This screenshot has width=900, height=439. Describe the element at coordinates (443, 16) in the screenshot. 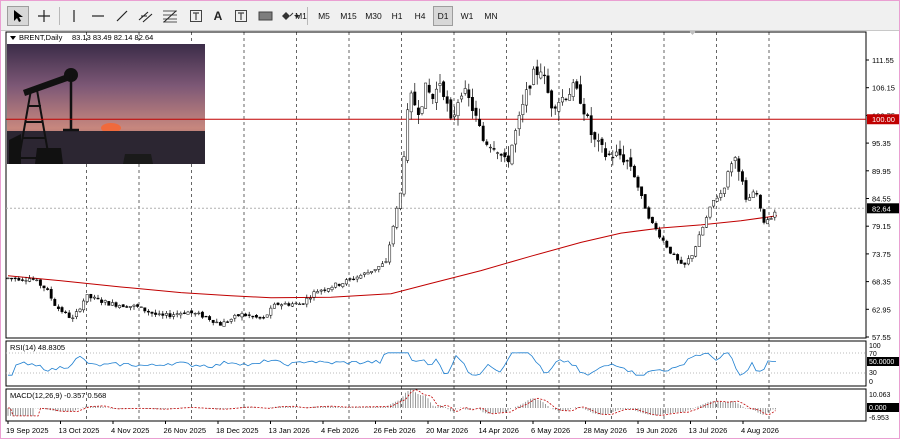

I see `tf-D1: D1` at that location.